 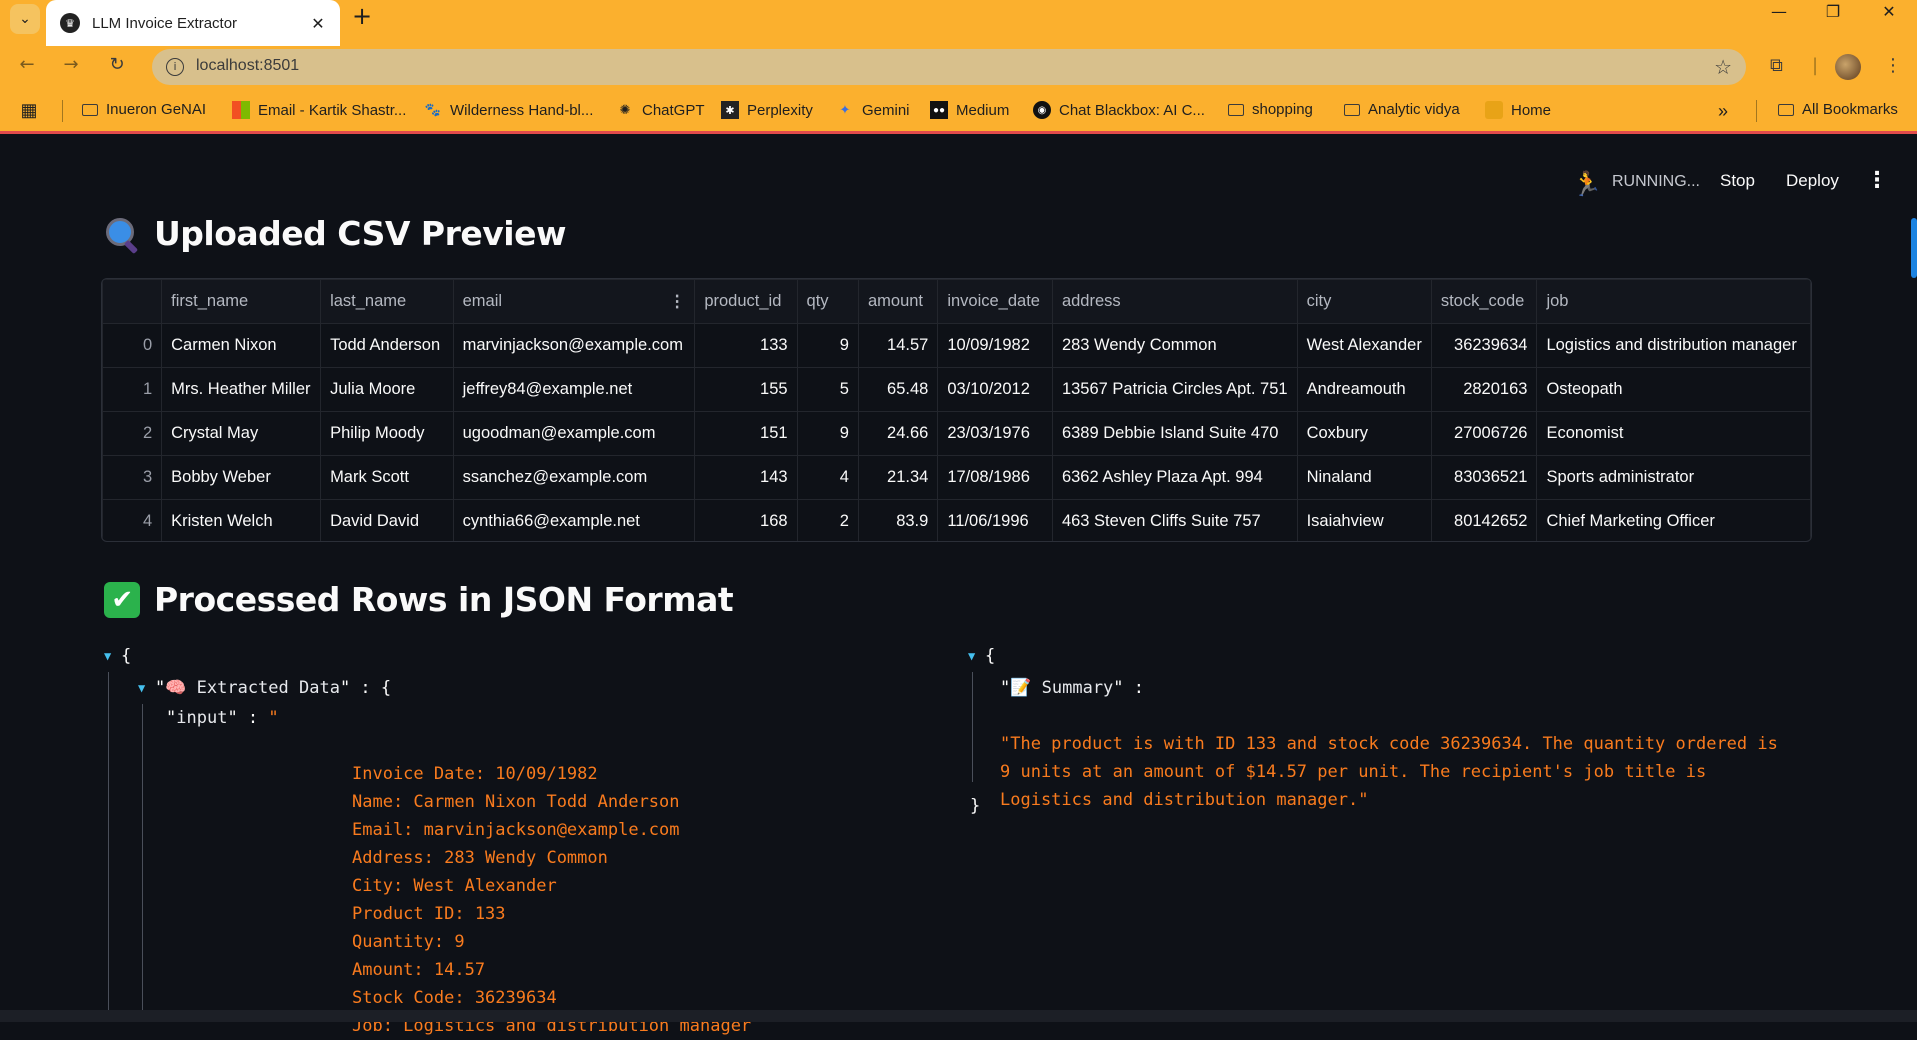 I want to click on bookmark-analytic-vidya: Analytic vidya, so click(x=1402, y=109).